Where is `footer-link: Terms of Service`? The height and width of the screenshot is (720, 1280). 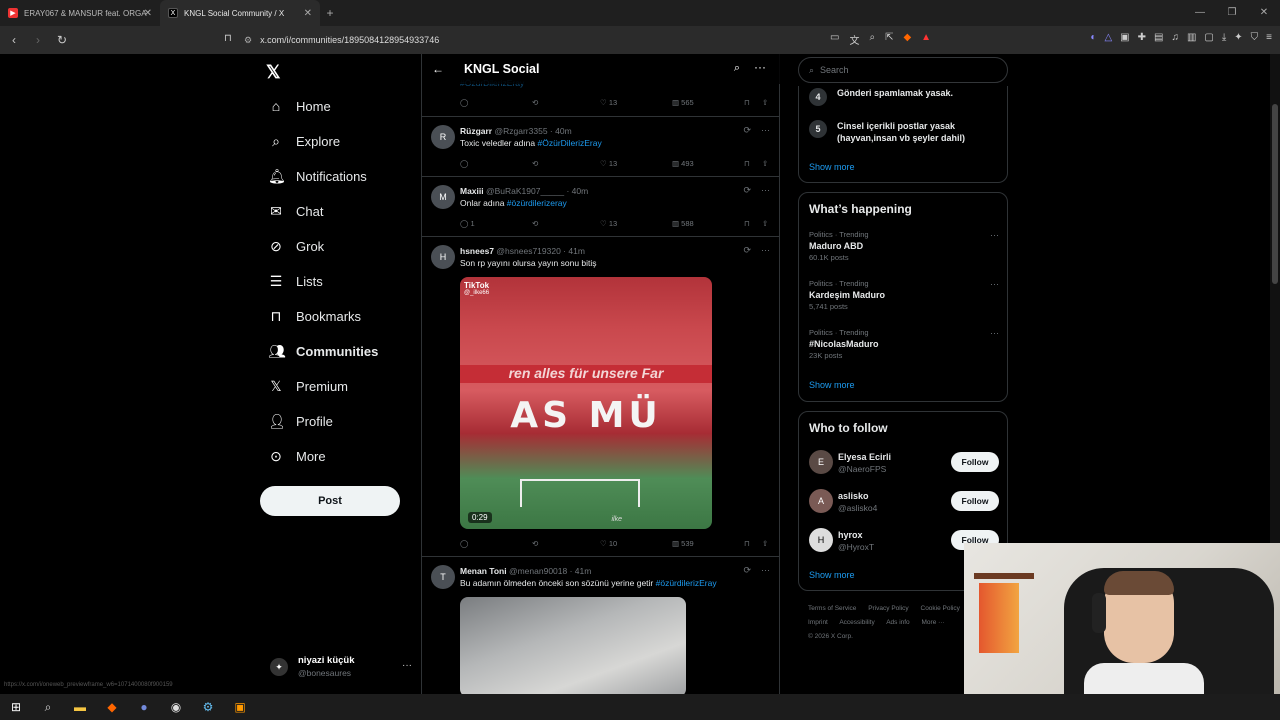
footer-link: Terms of Service is located at coordinates (832, 608).